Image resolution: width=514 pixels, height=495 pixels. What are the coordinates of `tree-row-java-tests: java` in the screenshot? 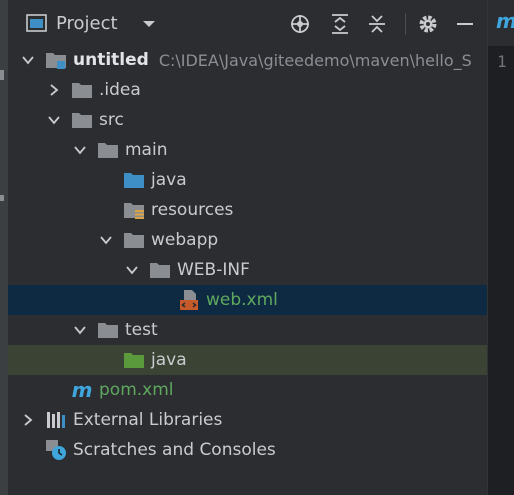 It's located at (247, 360).